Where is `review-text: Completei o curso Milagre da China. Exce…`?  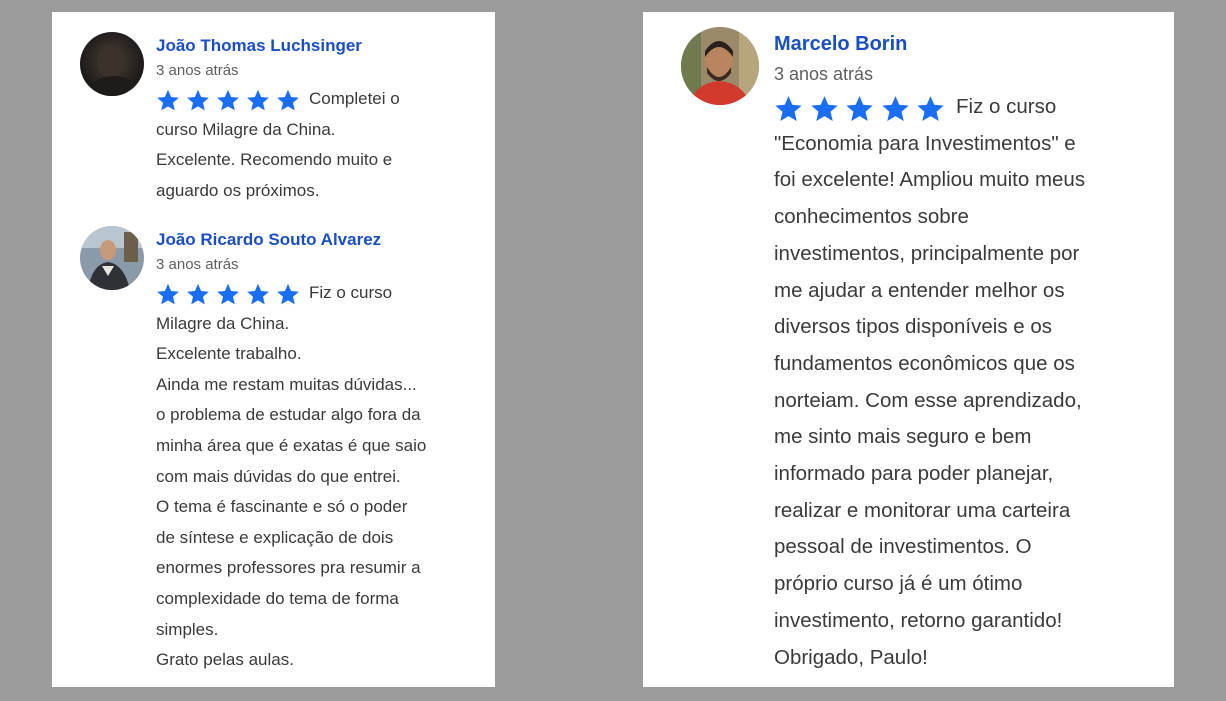
review-text: Completei o curso Milagre da China. Exce… is located at coordinates (278, 144).